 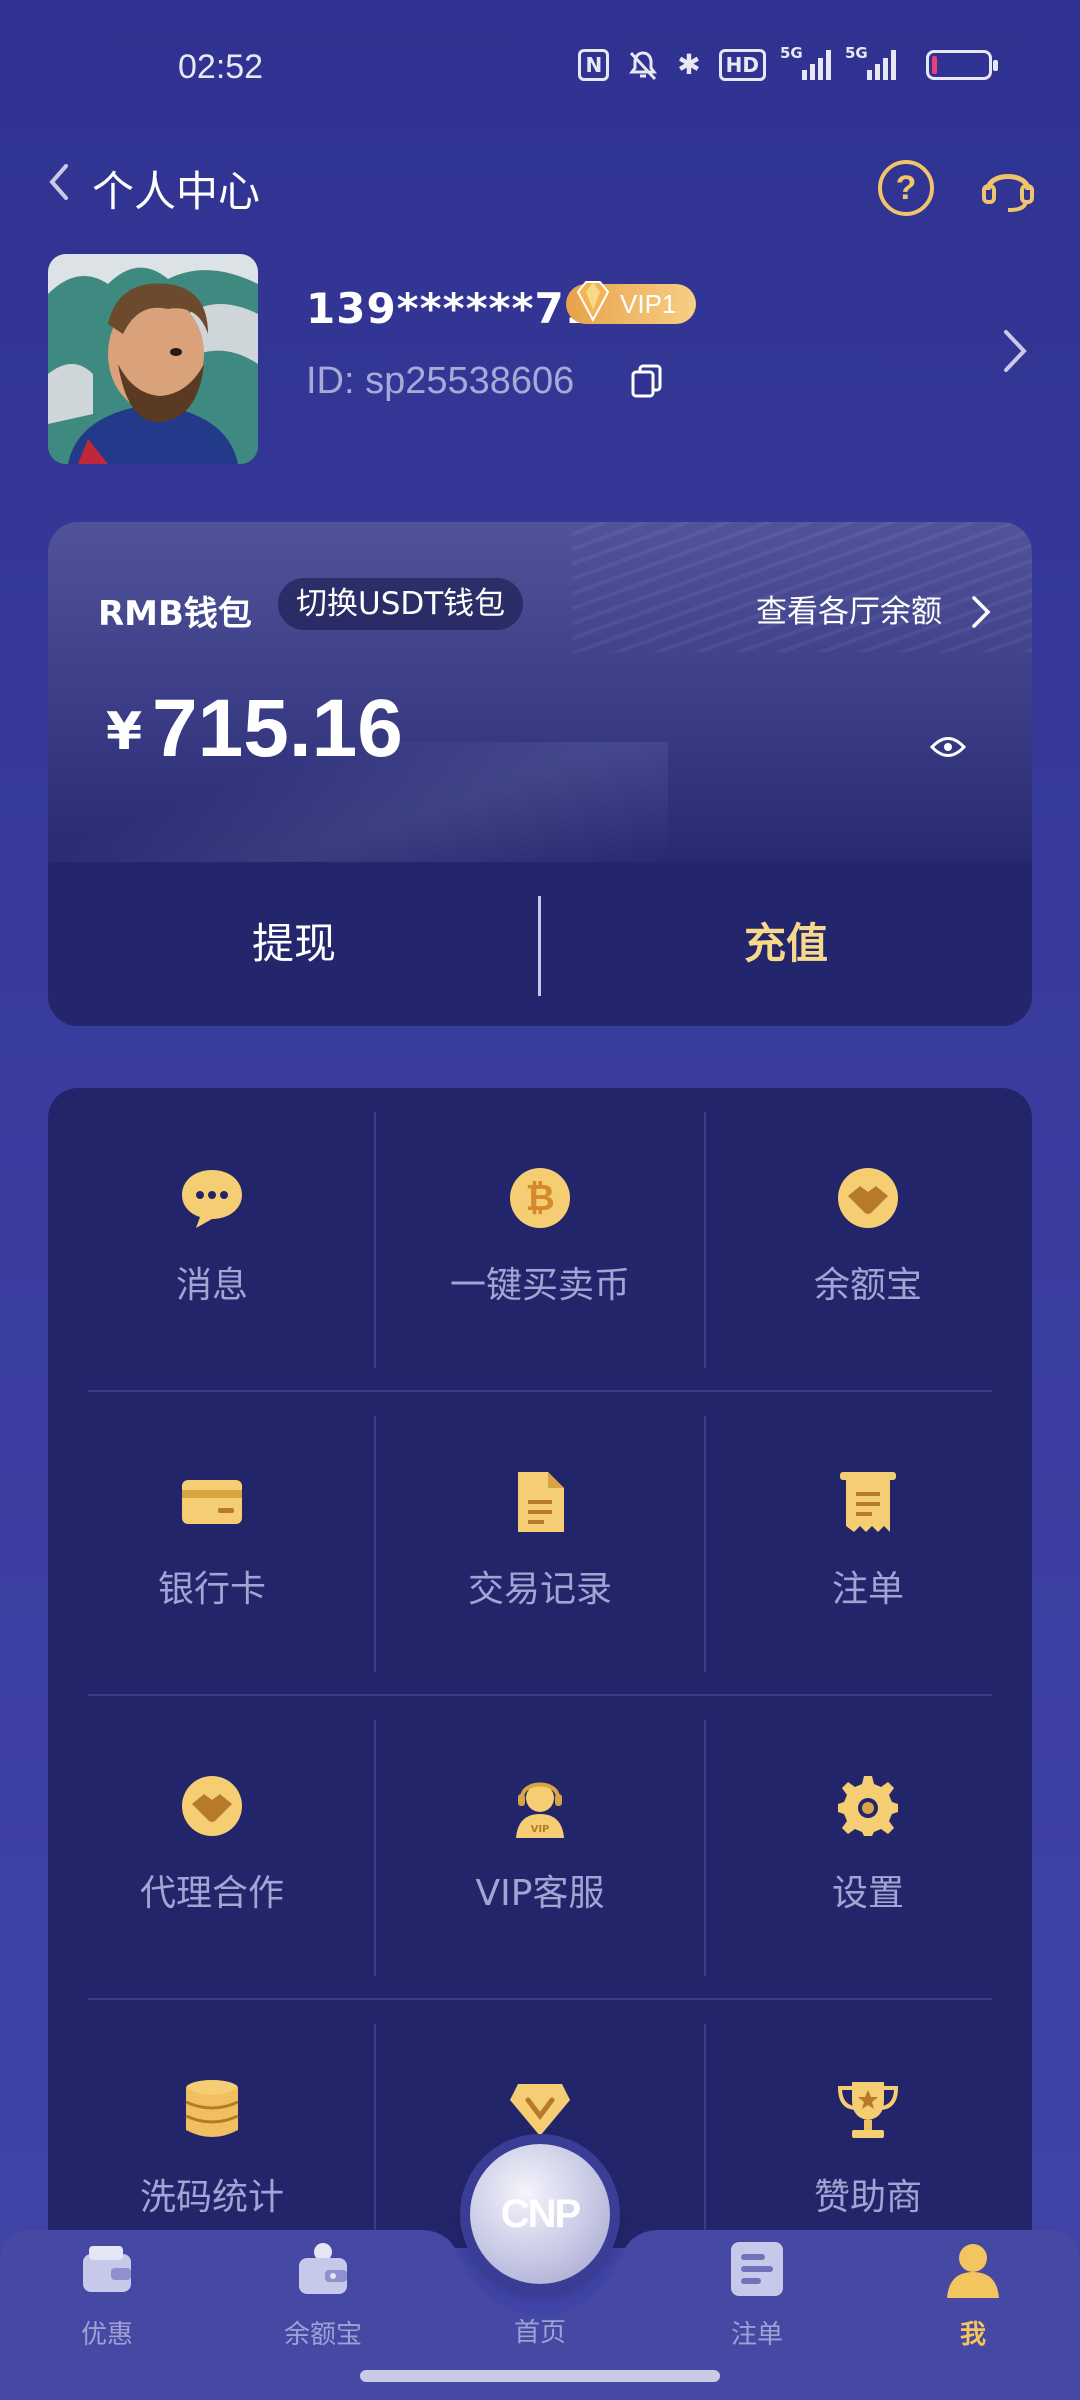 What do you see at coordinates (973, 2271) in the screenshot?
I see `user-icon` at bounding box center [973, 2271].